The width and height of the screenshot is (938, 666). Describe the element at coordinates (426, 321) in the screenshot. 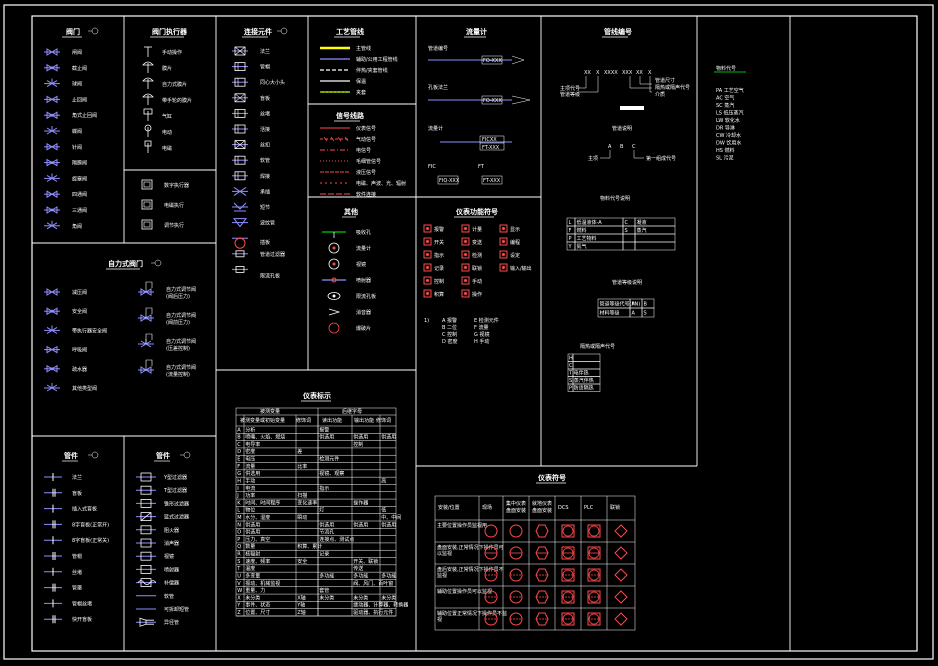

I see `legend-bullet: 1)` at that location.